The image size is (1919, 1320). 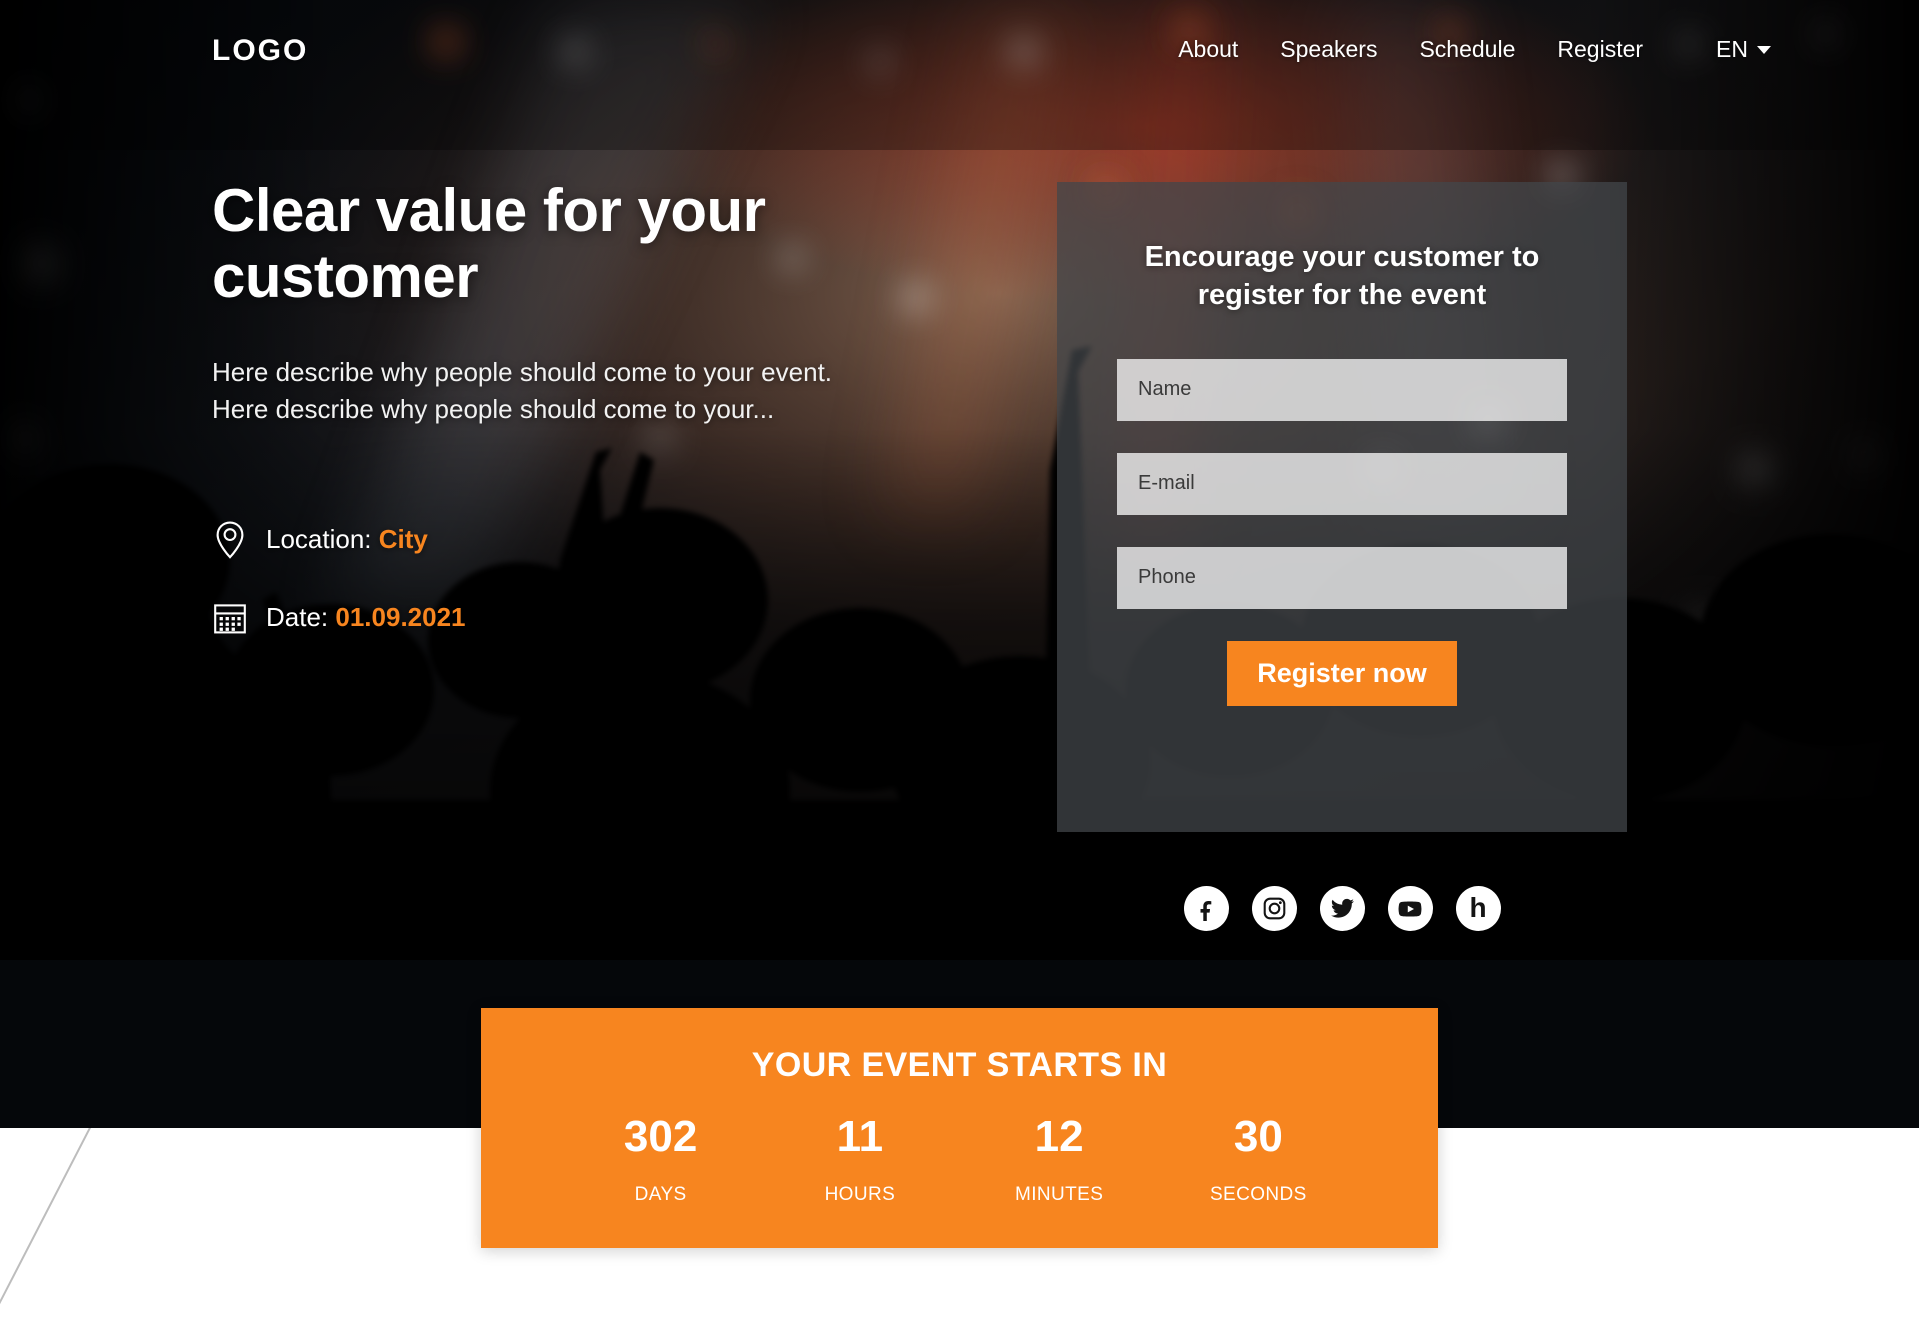 What do you see at coordinates (660, 1136) in the screenshot?
I see `countdown-days-value: 302` at bounding box center [660, 1136].